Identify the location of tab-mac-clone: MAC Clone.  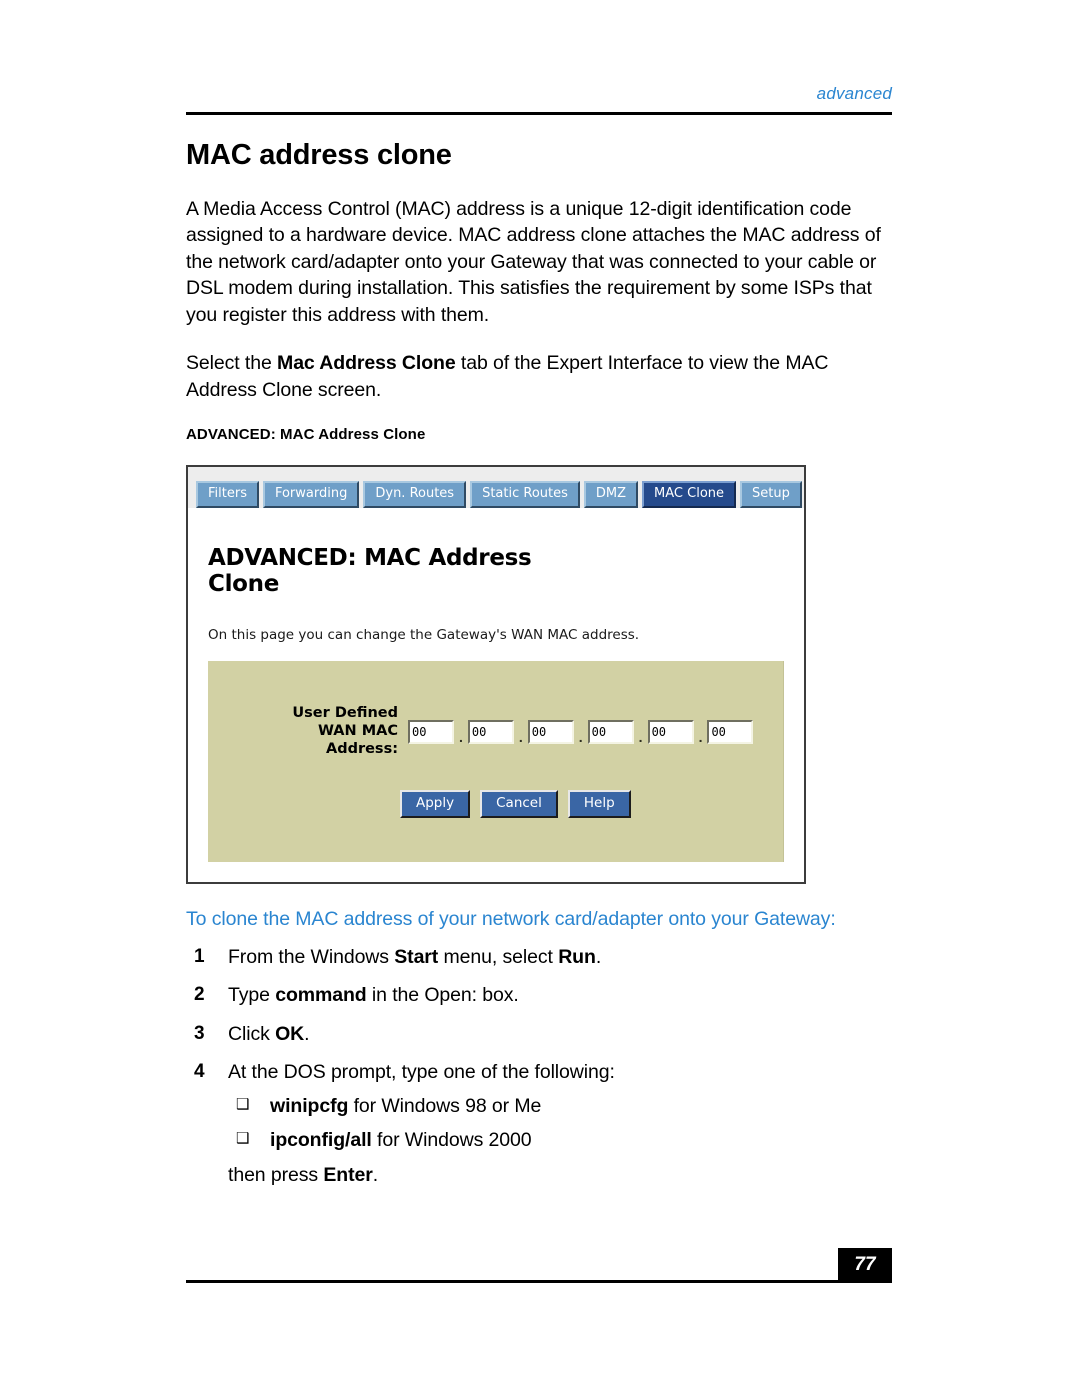
(689, 494).